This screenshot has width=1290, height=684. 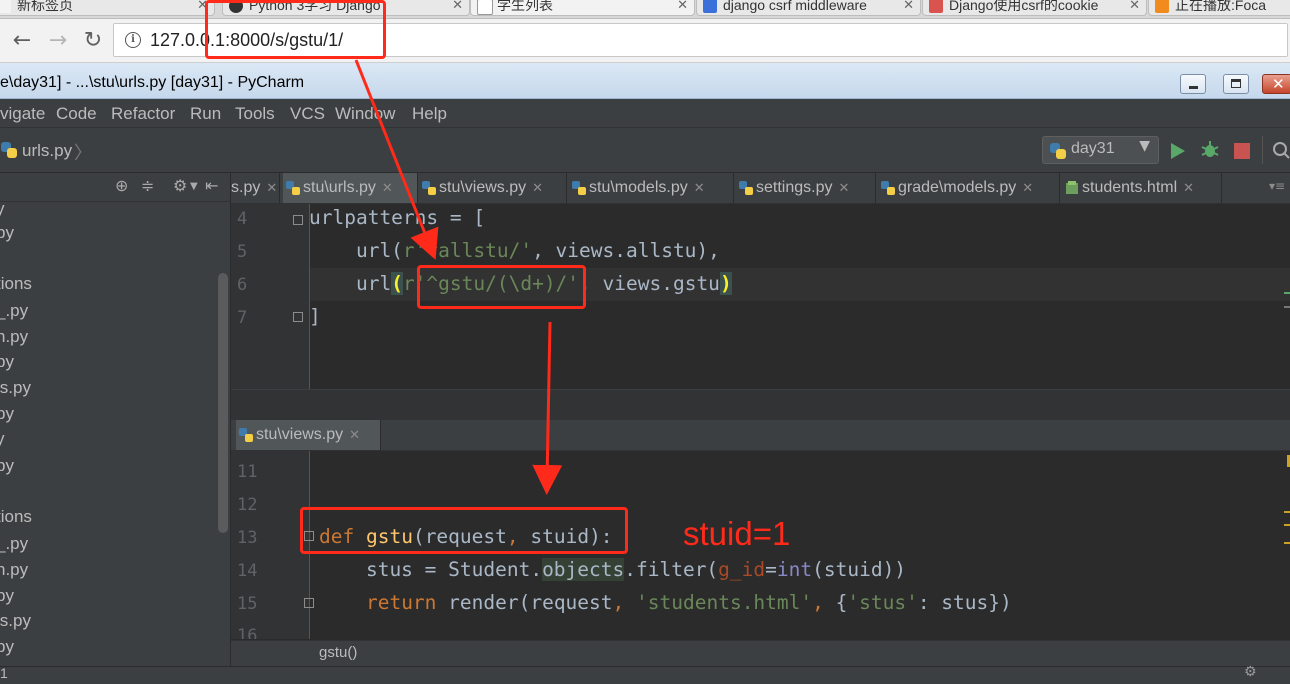 What do you see at coordinates (547, 408) in the screenshot?
I see `arrow-regex-to-function` at bounding box center [547, 408].